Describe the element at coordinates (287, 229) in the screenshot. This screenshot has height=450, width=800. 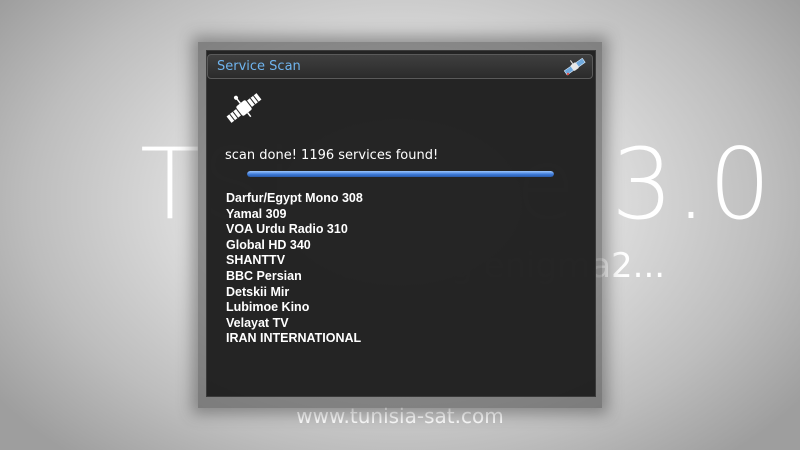
I see `list-item: VOA Urdu Radio 310` at that location.